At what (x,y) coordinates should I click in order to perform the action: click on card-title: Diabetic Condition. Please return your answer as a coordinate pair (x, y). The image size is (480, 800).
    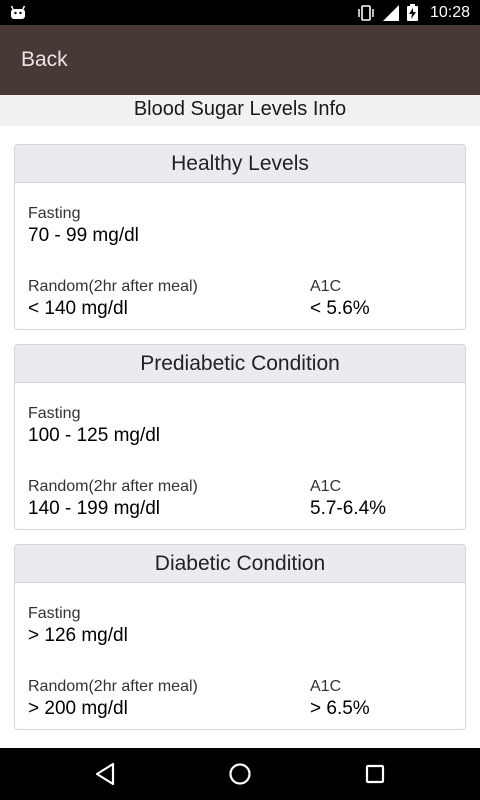
    Looking at the image, I should click on (240, 564).